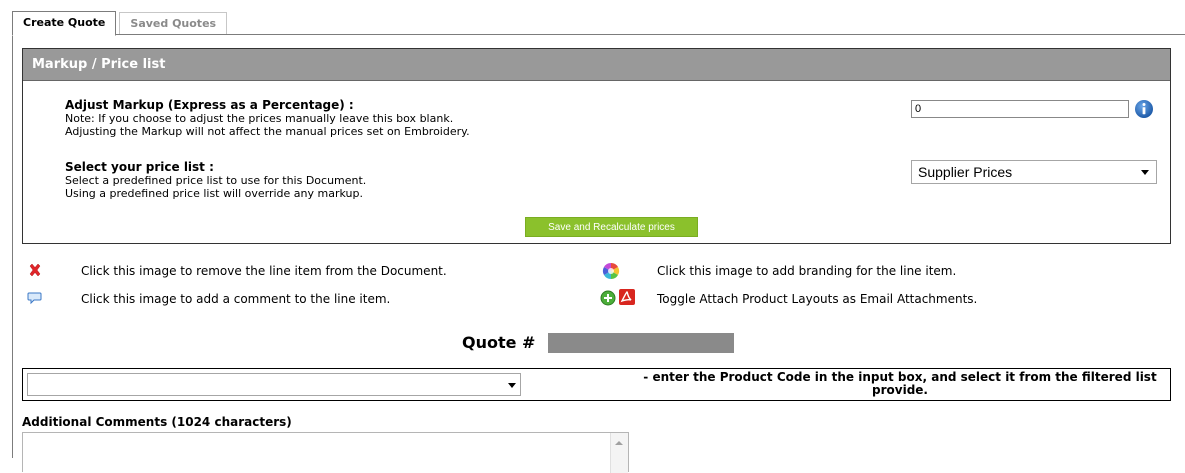  Describe the element at coordinates (596, 65) in the screenshot. I see `panel-title: Markup / Price list` at that location.